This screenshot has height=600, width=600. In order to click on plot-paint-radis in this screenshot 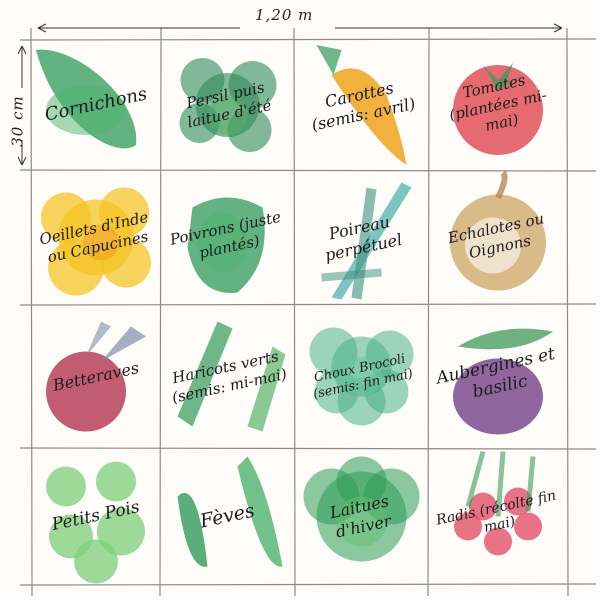, I will do `click(498, 503)`.